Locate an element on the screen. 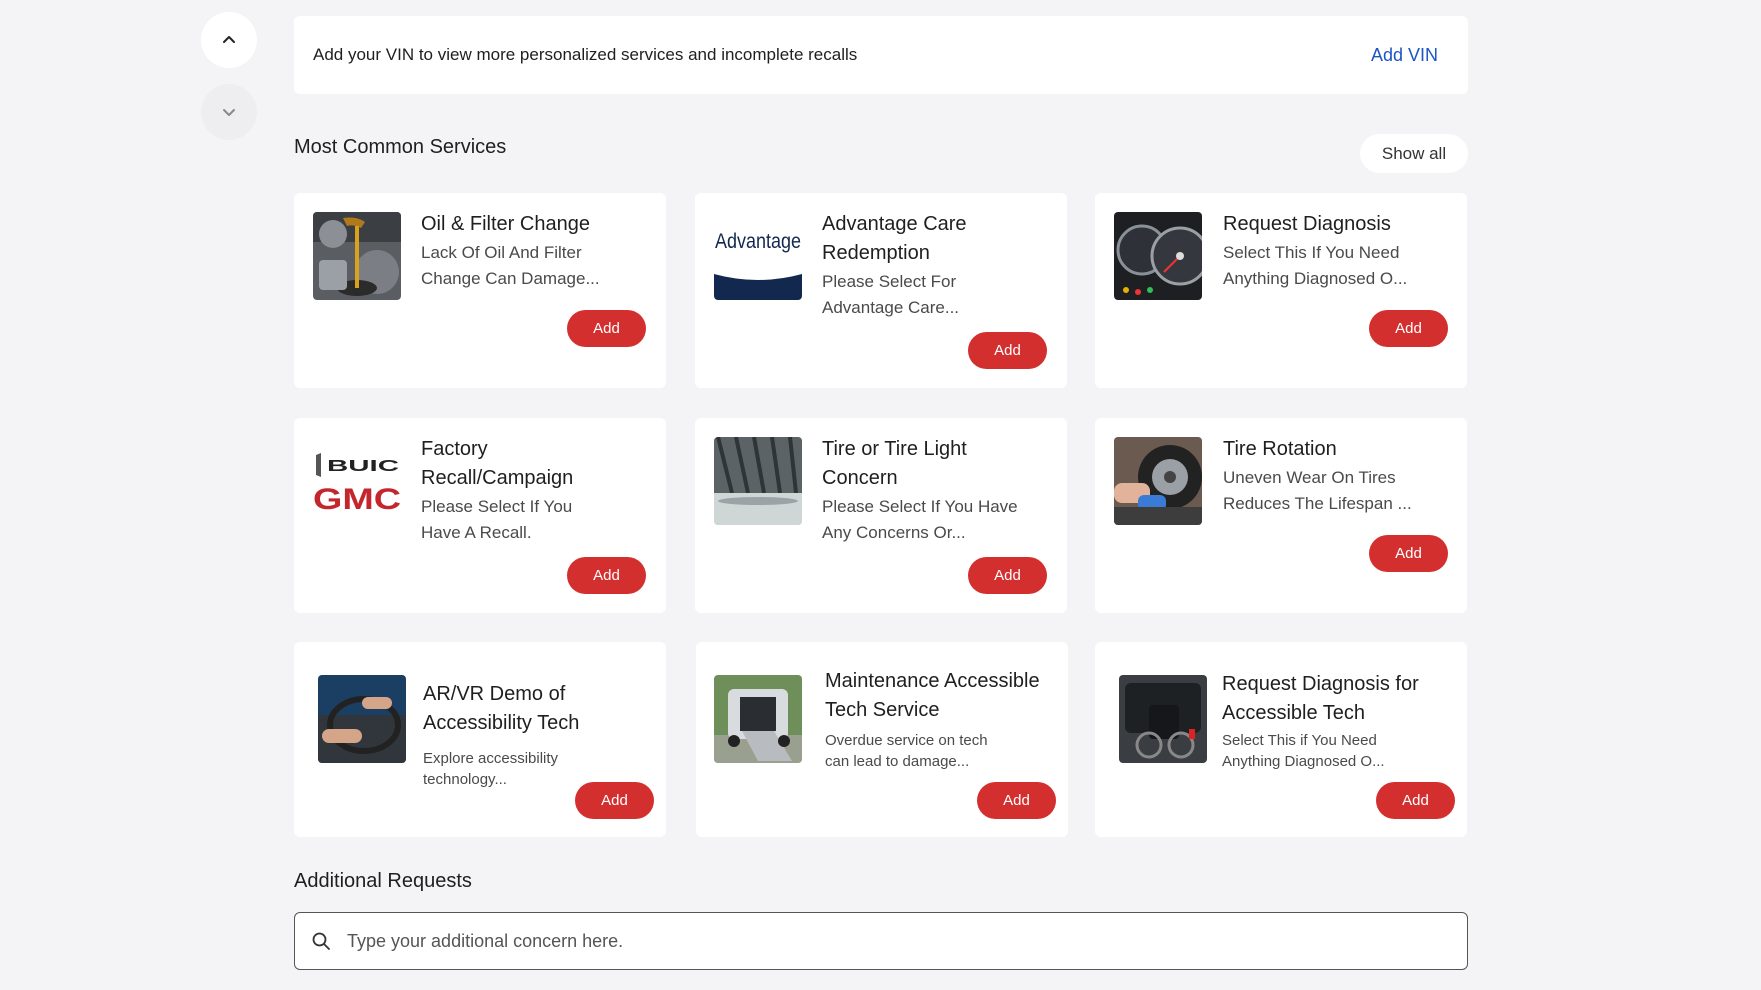  accessible-van-thumbnail is located at coordinates (758, 719).